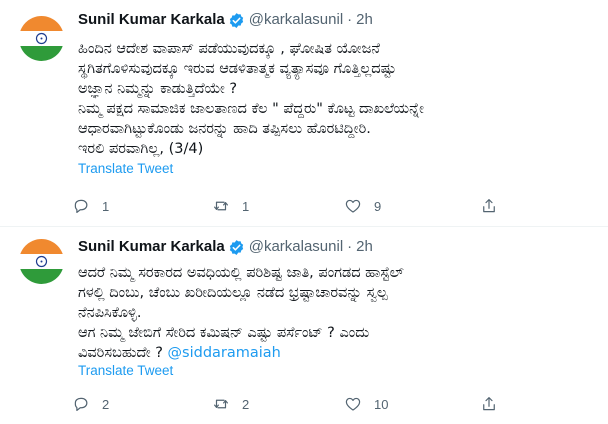 This screenshot has height=424, width=608. What do you see at coordinates (246, 206) in the screenshot?
I see `retweet-count: 1` at bounding box center [246, 206].